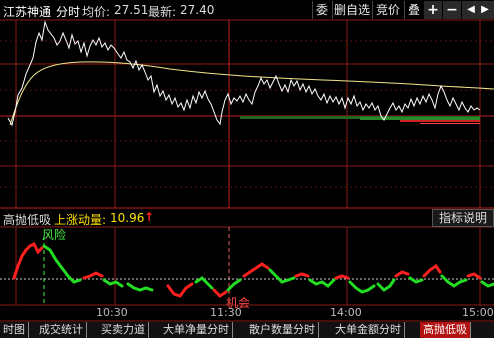 This screenshot has width=494, height=338. Describe the element at coordinates (196, 330) in the screenshot. I see `tab-big-order-net: 大单净量分时` at that location.